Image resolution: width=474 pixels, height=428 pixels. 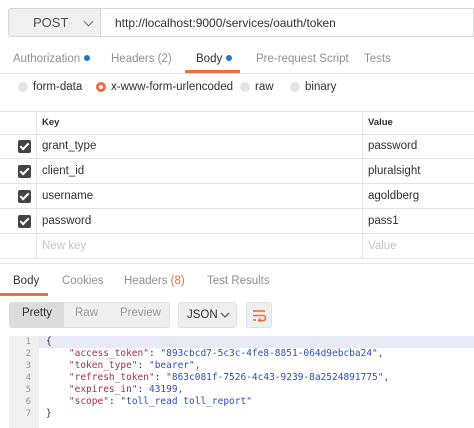 What do you see at coordinates (295, 87) in the screenshot?
I see `radio-binary` at bounding box center [295, 87].